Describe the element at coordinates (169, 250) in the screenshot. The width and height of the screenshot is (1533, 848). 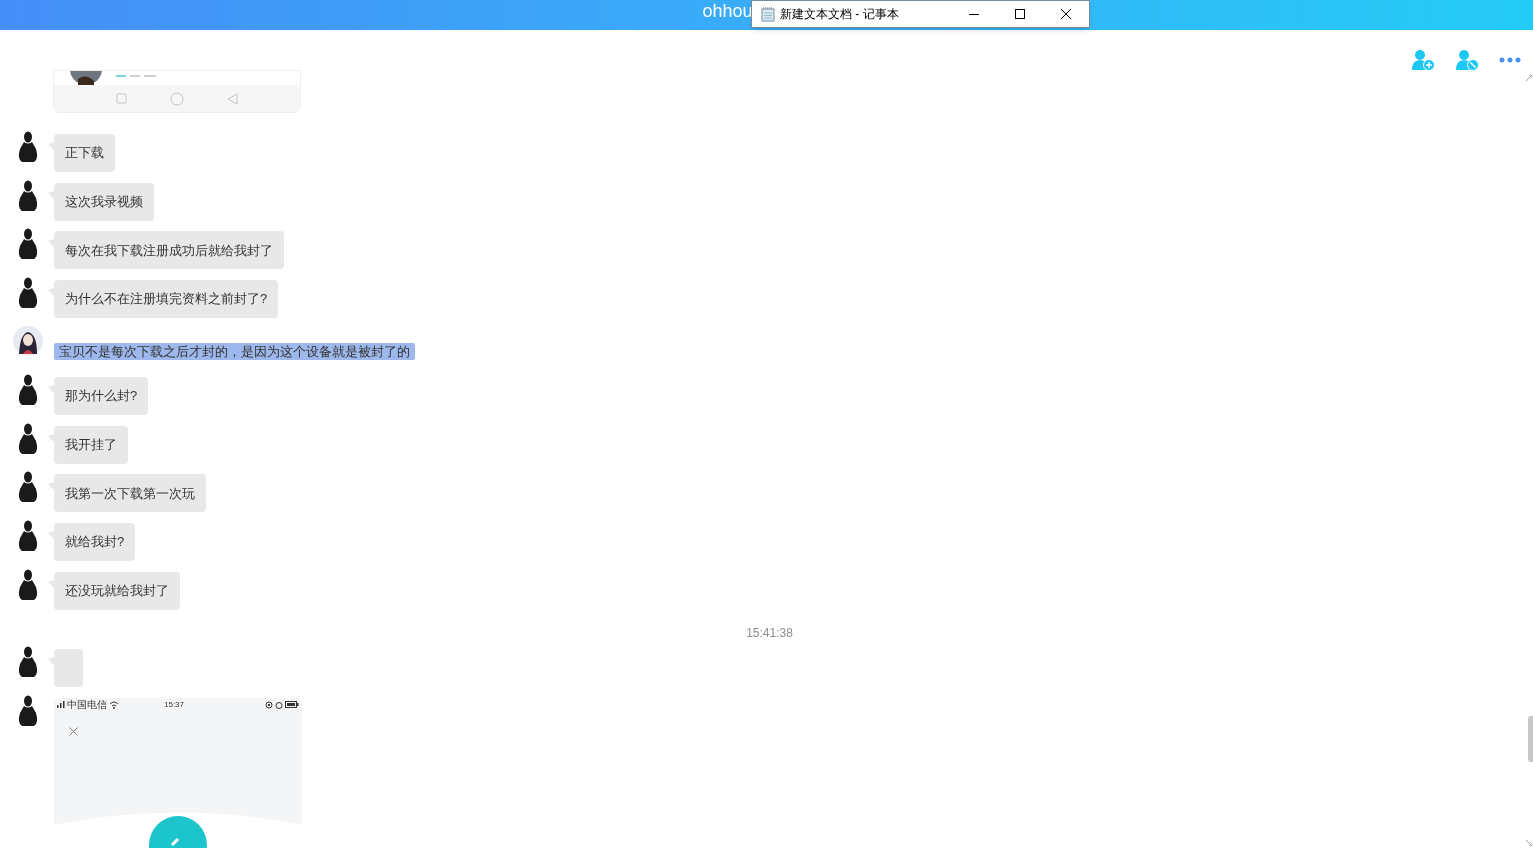
I see `message-bubble: 每次在我下载注册成功后就给我封了` at that location.